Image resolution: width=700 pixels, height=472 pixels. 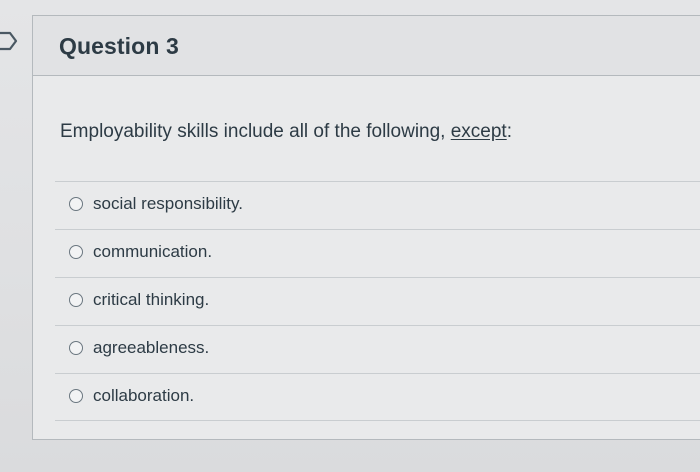 What do you see at coordinates (377, 253) in the screenshot?
I see `answer-option: communication.` at bounding box center [377, 253].